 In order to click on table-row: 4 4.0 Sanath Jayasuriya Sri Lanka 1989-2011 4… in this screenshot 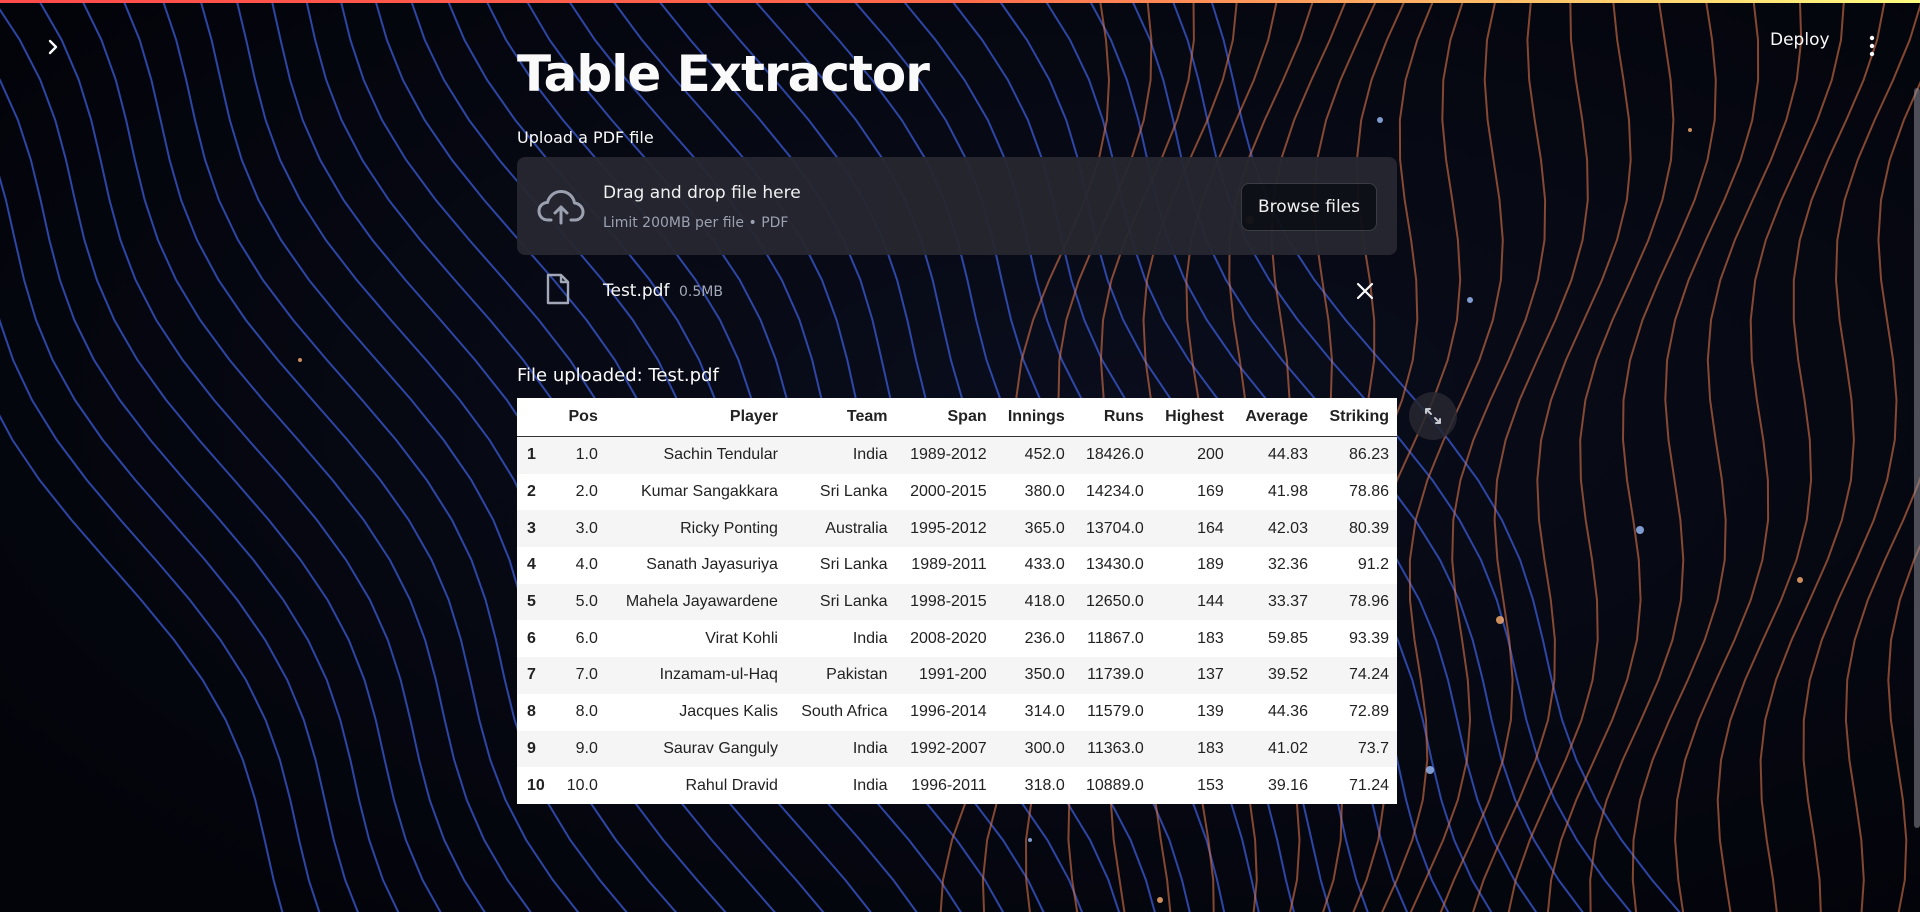, I will do `click(957, 565)`.